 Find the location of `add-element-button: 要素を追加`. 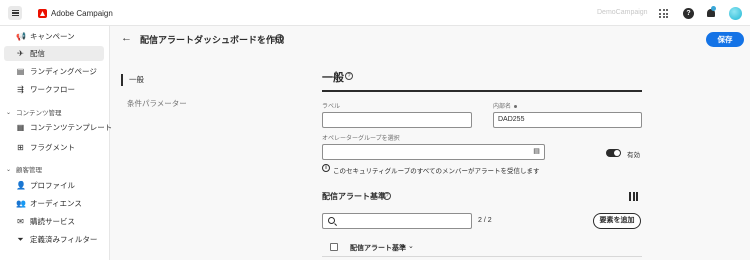

add-element-button: 要素を追加 is located at coordinates (617, 221).